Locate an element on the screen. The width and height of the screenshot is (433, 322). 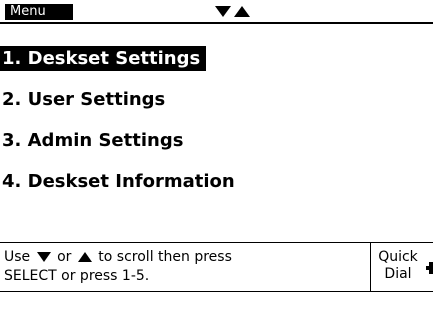
footer-divider is located at coordinates (216, 242).